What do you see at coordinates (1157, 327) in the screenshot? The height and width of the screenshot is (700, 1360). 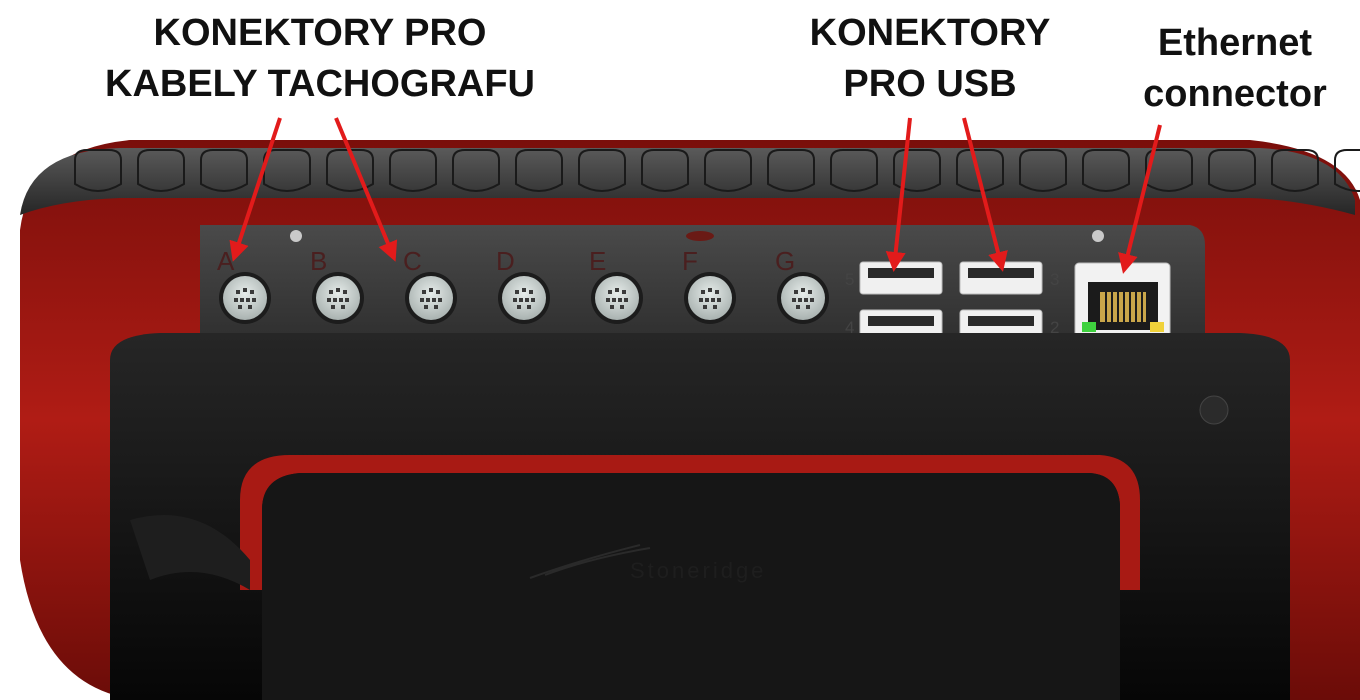 I see `activity-led` at bounding box center [1157, 327].